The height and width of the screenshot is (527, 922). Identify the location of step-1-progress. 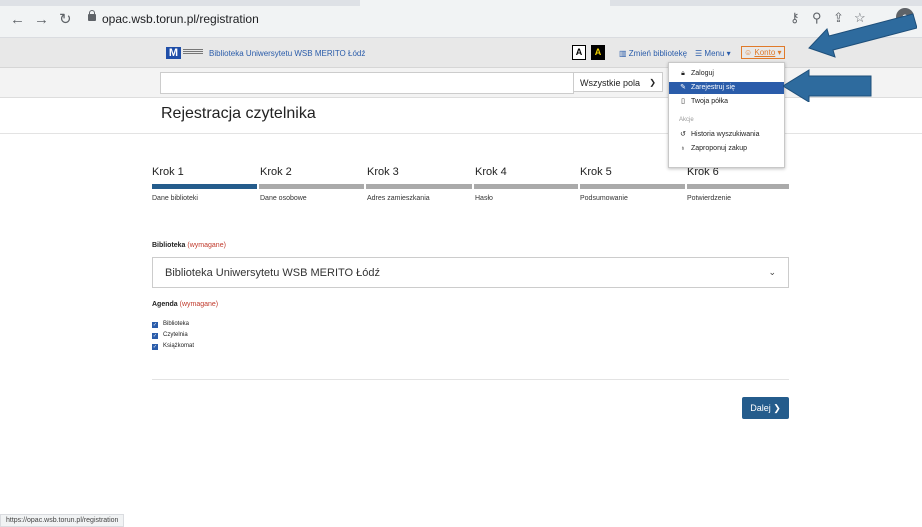
(204, 186).